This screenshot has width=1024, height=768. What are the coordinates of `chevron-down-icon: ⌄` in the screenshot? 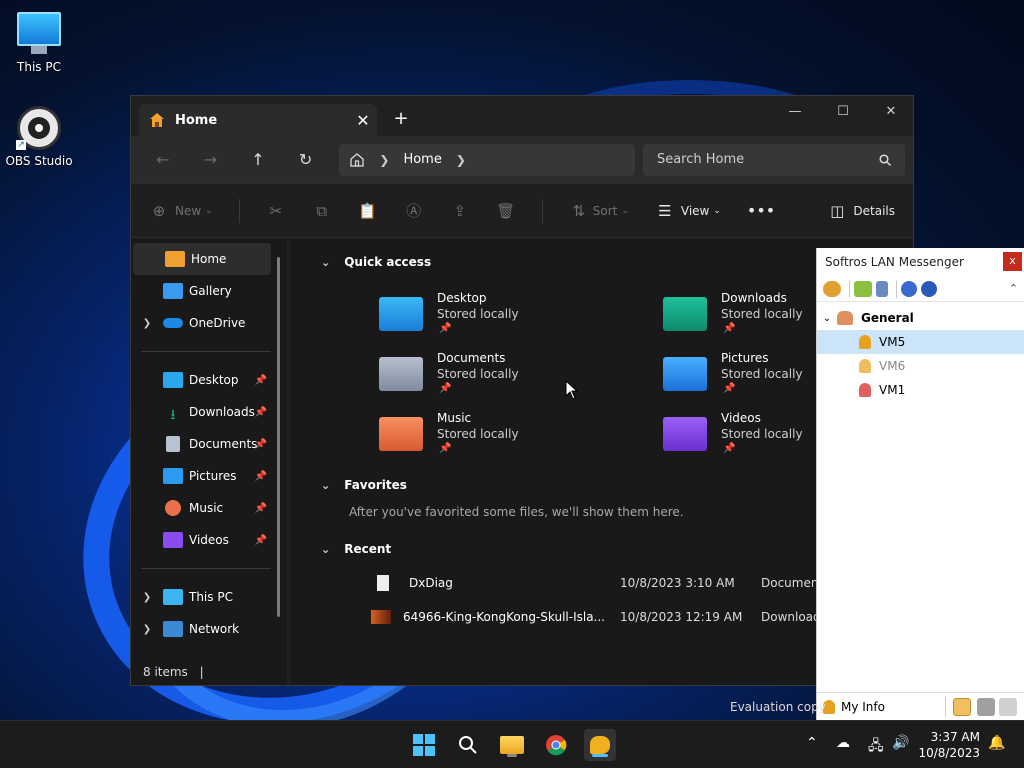 It's located at (717, 210).